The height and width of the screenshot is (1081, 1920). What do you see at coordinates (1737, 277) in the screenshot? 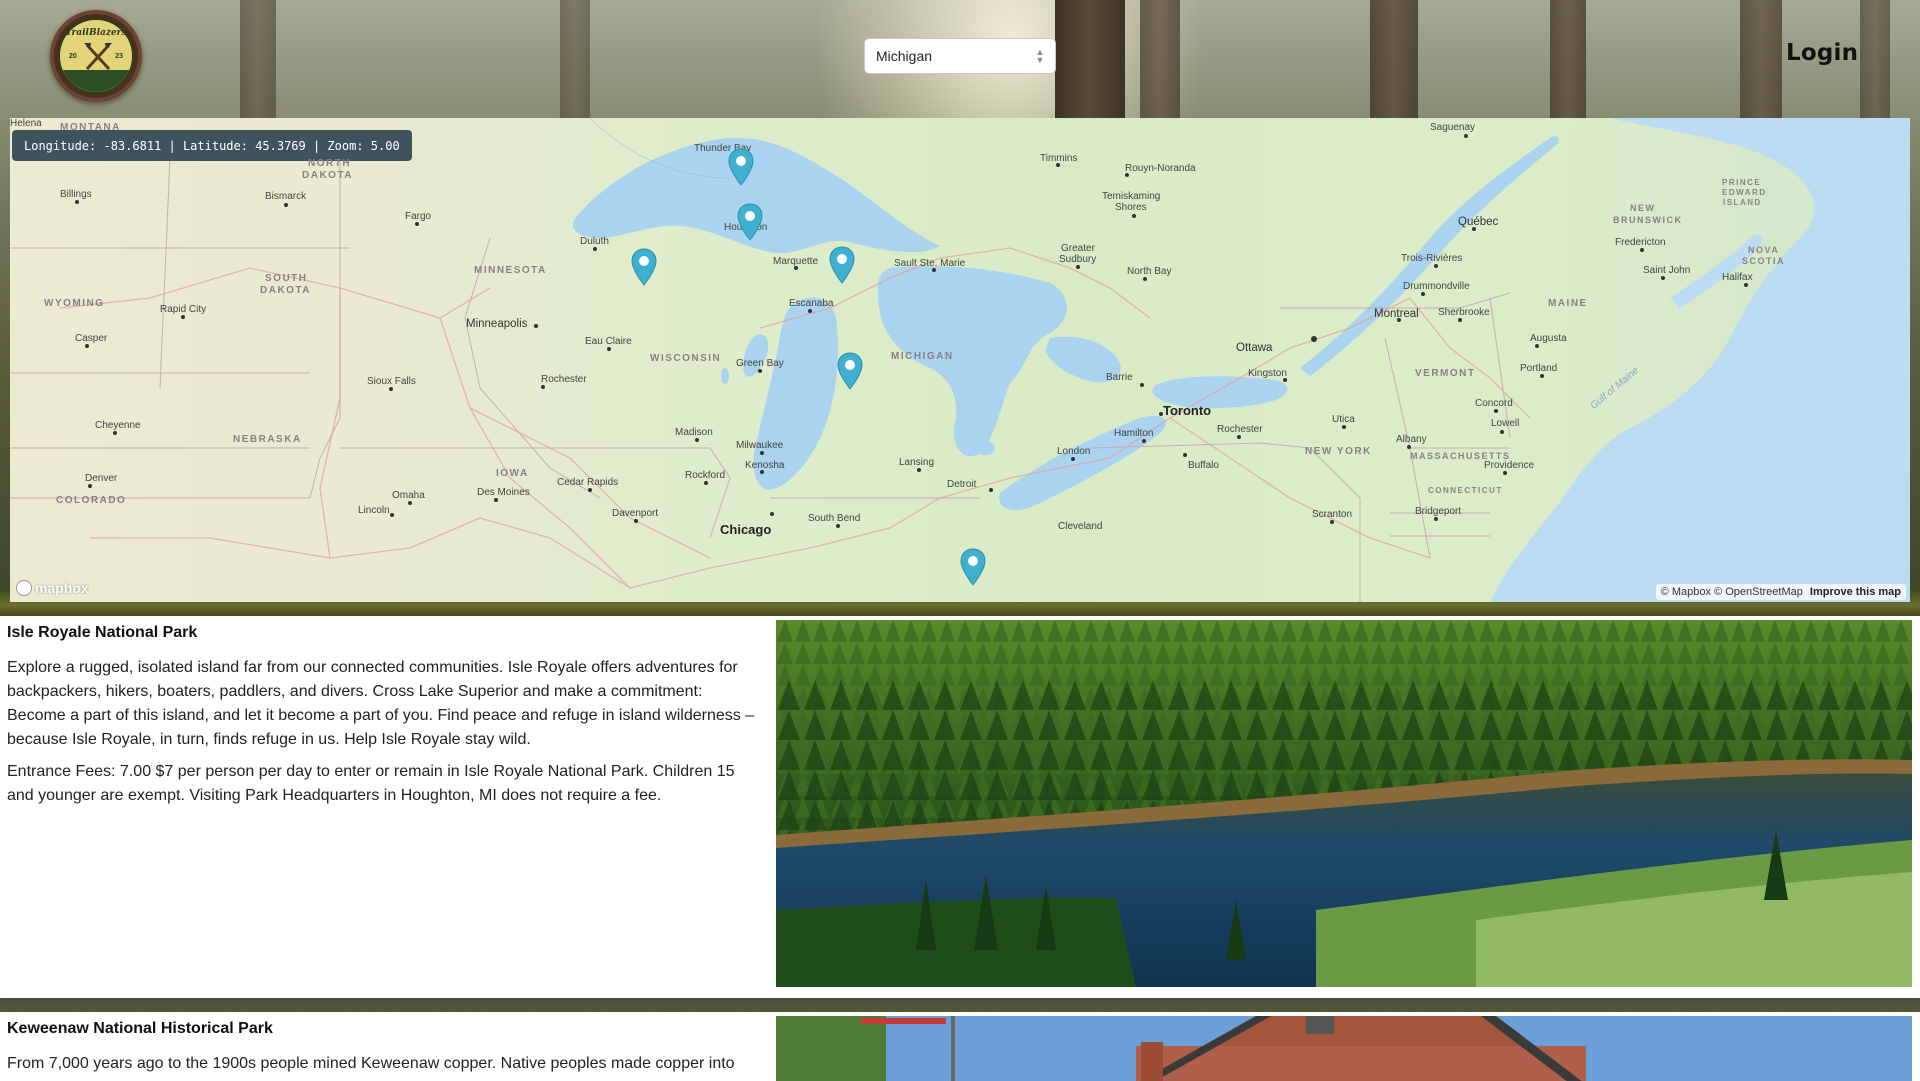
I see `map-label-halifax: Halifax` at bounding box center [1737, 277].